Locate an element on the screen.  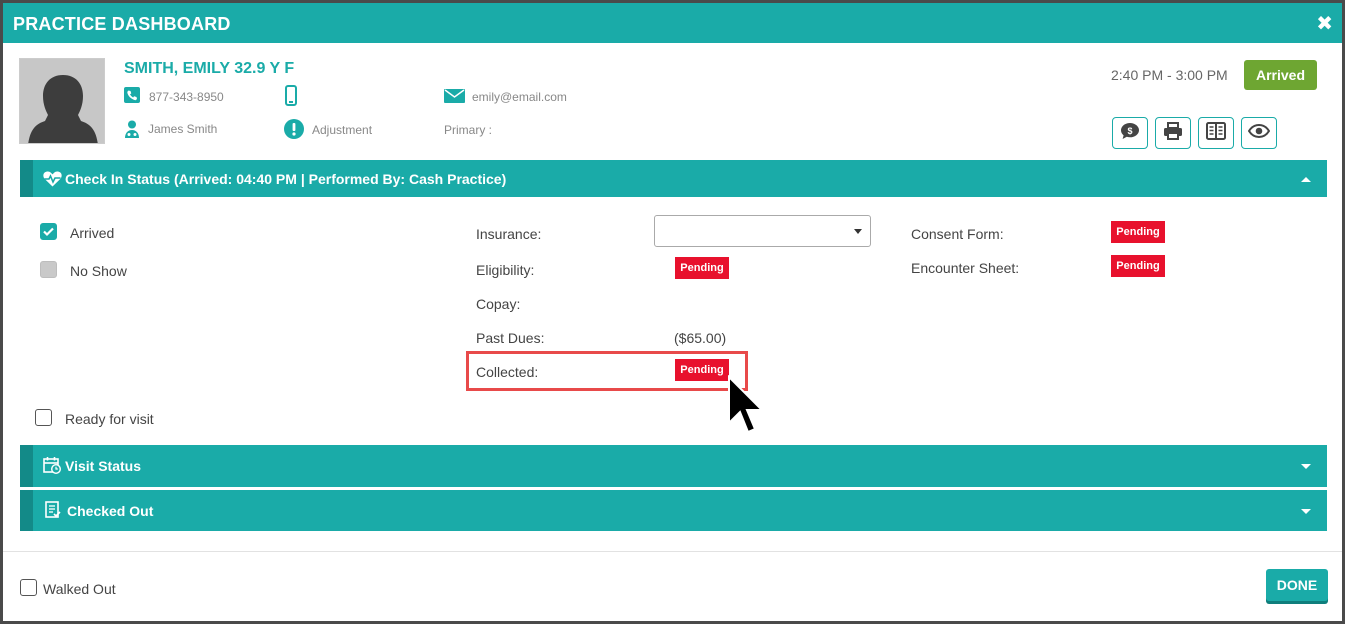
arrived-label: Arrived is located at coordinates (92, 233).